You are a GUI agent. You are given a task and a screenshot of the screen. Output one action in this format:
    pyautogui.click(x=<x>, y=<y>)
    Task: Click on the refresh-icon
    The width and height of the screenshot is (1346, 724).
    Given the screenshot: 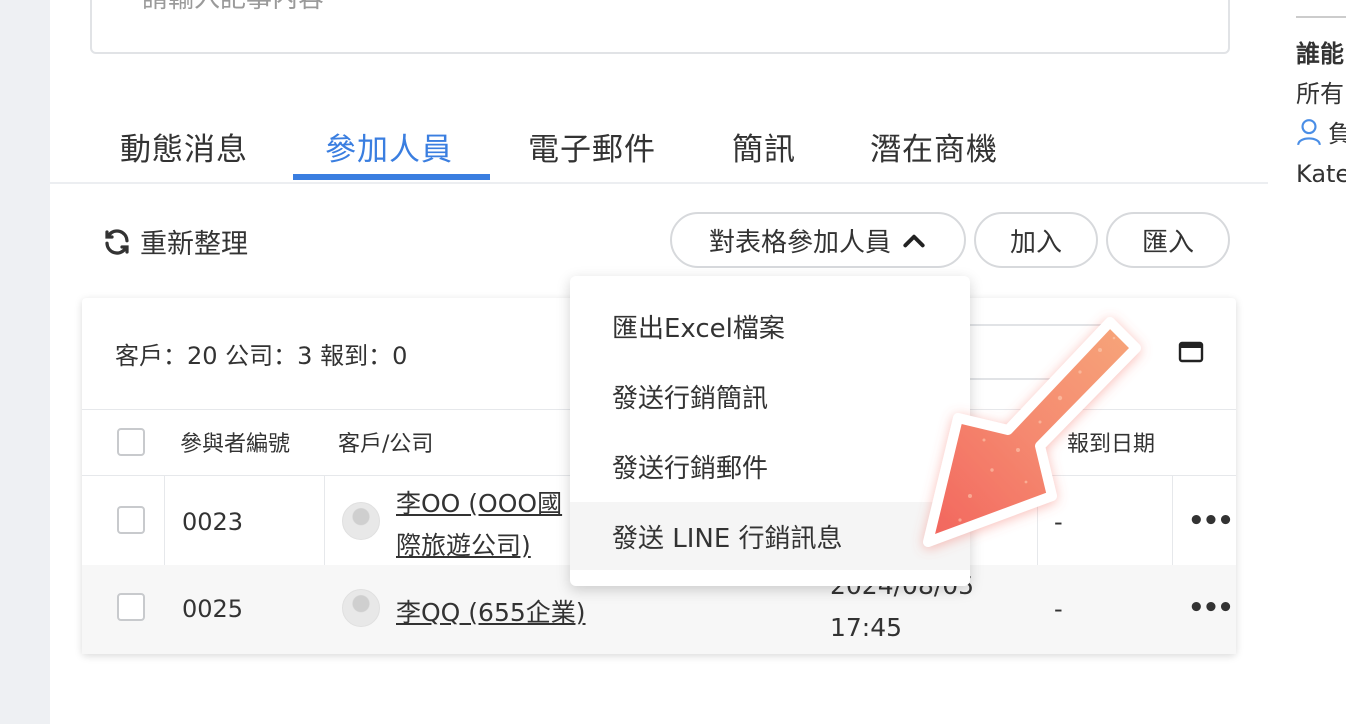 What is the action you would take?
    pyautogui.click(x=117, y=241)
    